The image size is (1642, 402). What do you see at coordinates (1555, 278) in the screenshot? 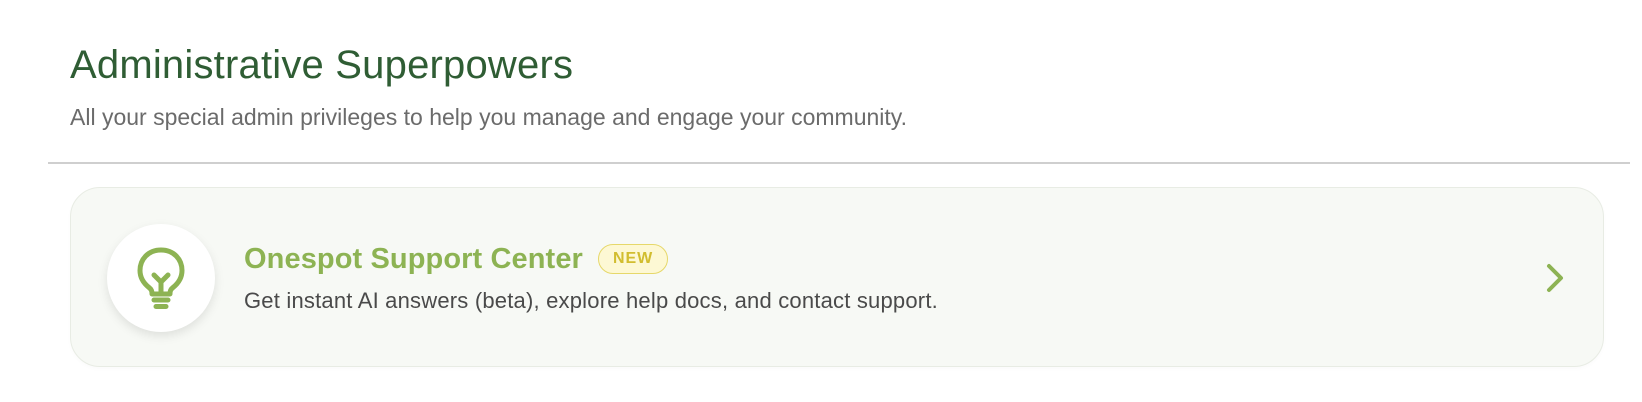
I see `chevron-right-icon` at bounding box center [1555, 278].